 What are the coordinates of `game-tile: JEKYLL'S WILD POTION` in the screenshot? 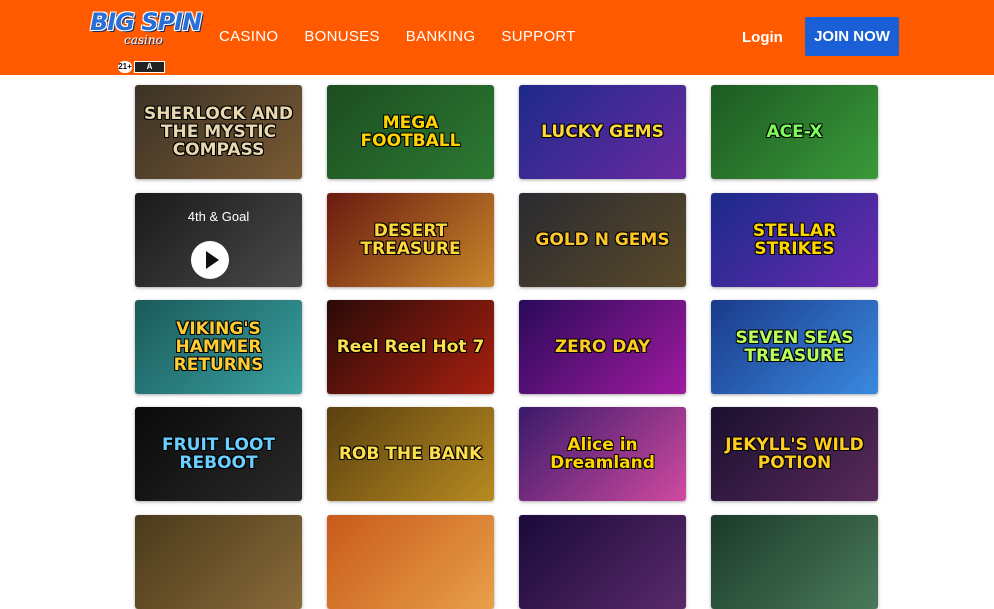 It's located at (794, 454).